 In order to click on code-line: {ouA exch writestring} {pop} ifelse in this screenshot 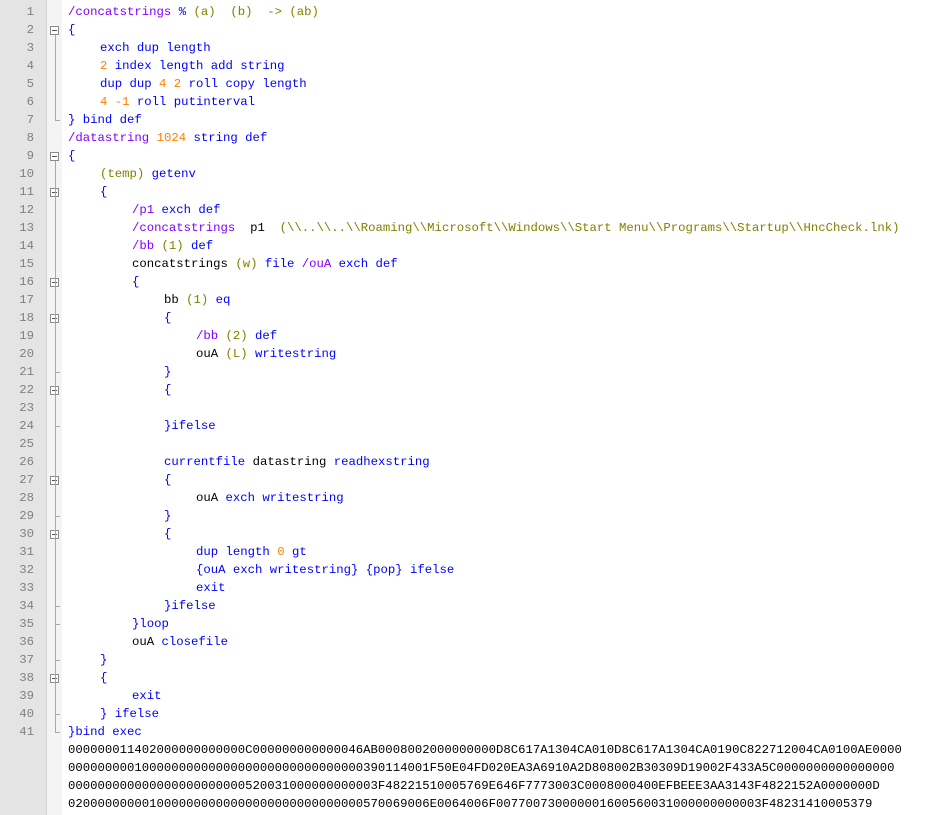, I will do `click(325, 570)`.